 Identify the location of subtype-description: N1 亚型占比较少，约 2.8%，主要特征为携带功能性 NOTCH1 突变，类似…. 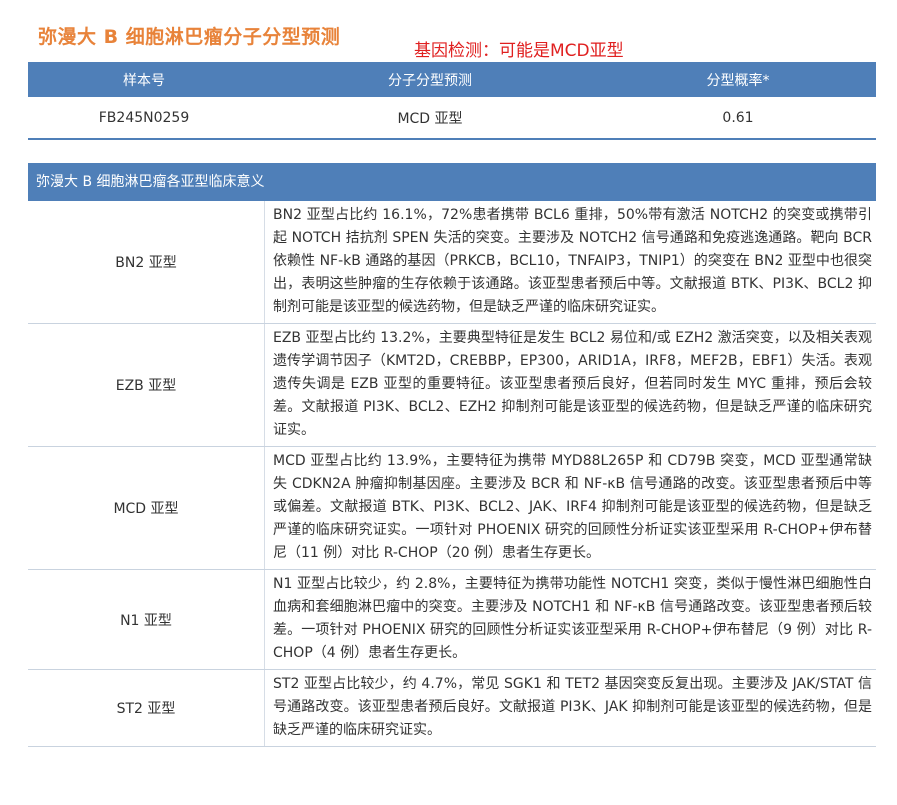
(570, 619).